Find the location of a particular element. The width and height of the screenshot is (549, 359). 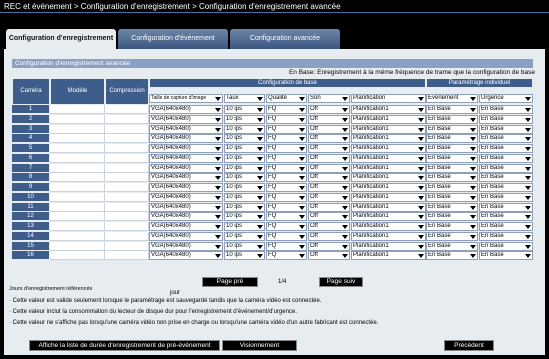

header-quality-select: Qualité is located at coordinates (286, 98).